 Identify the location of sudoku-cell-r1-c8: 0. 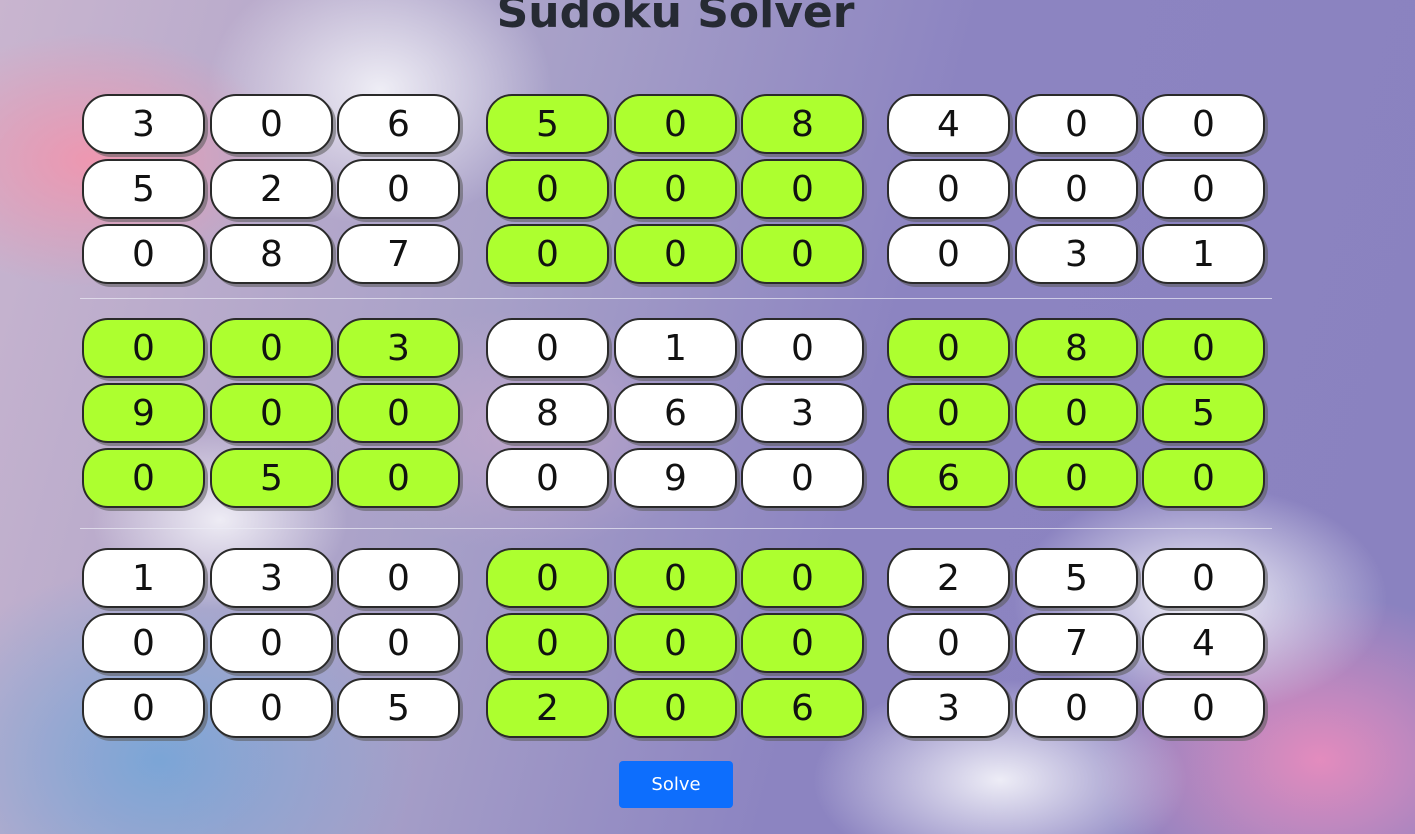
(1076, 124).